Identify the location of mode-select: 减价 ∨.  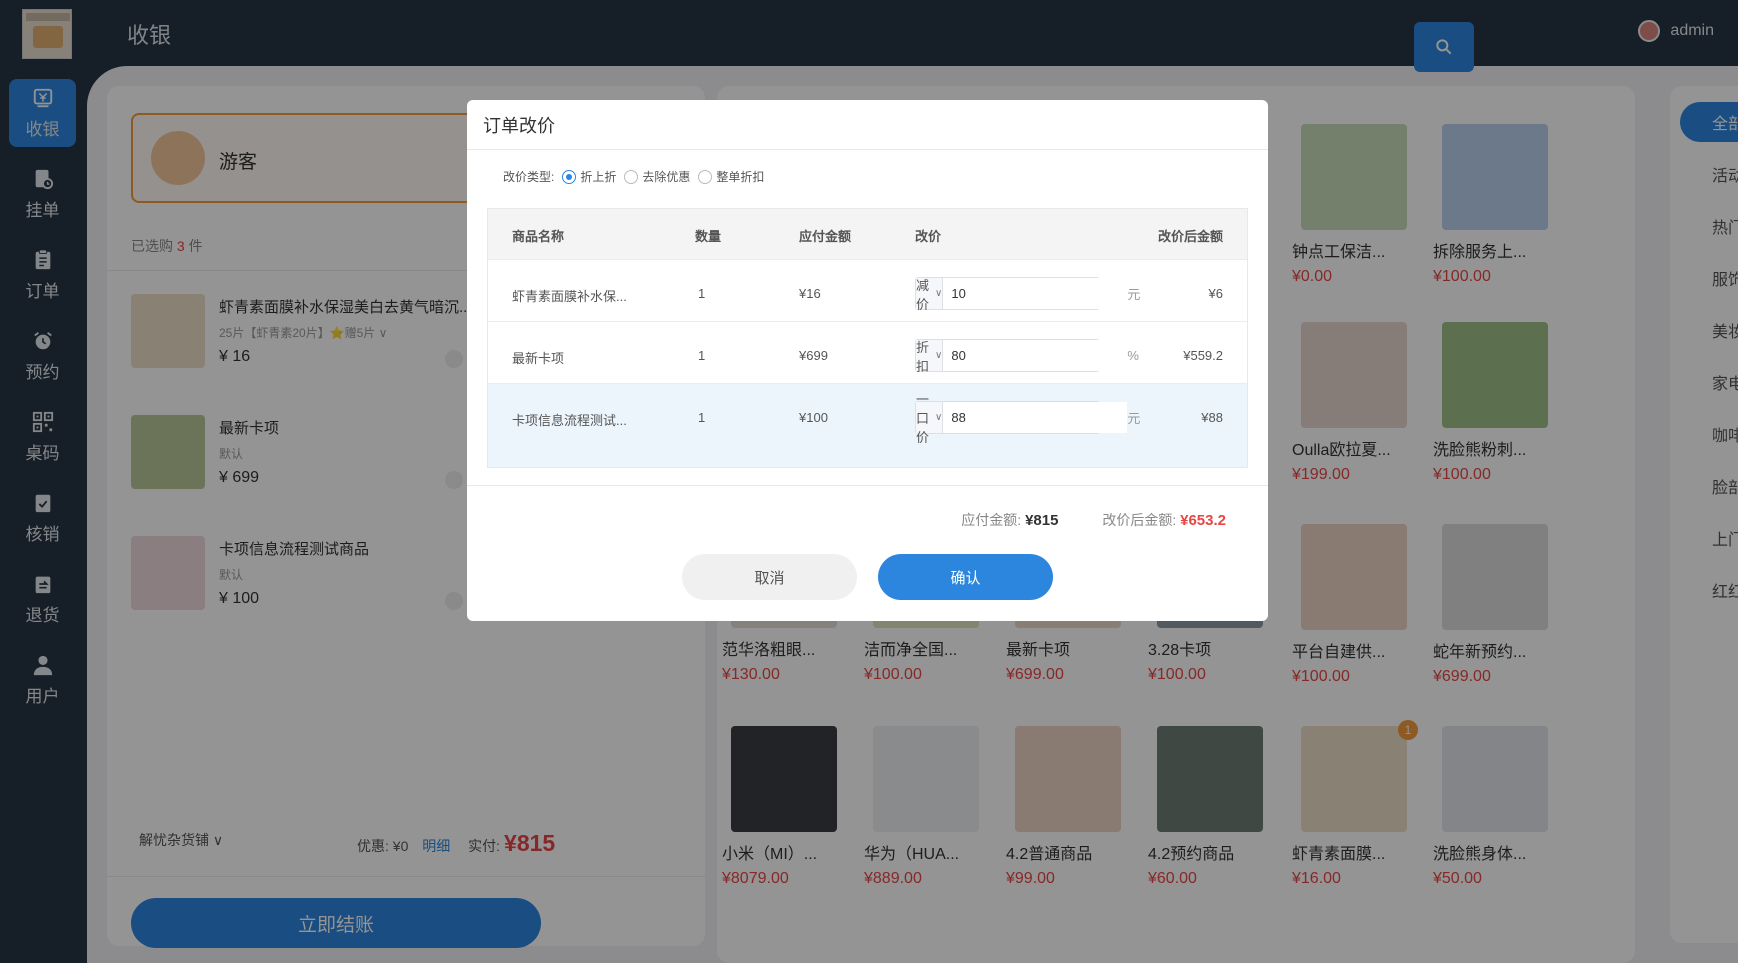
(930, 295).